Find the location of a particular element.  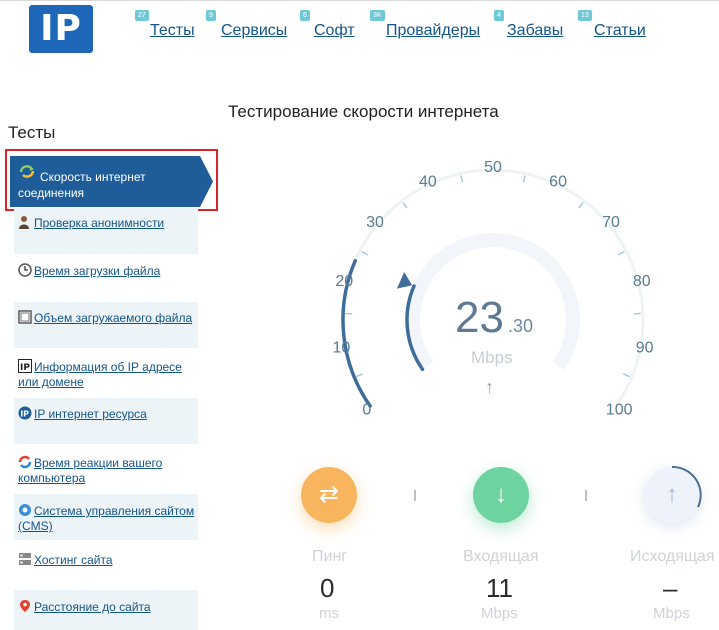

logo-text: IP is located at coordinates (61, 29).